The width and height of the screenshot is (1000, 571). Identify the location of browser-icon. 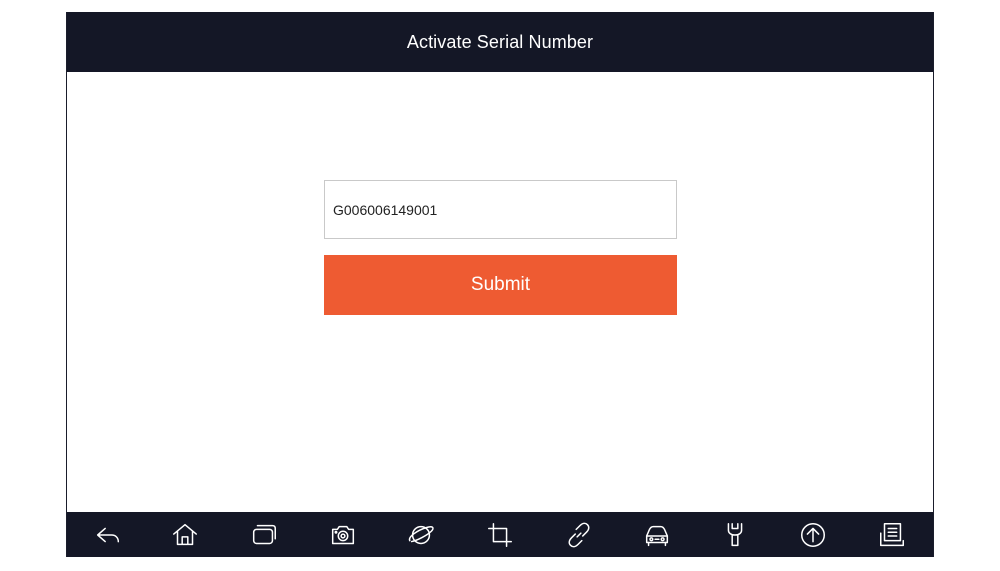
(421, 535).